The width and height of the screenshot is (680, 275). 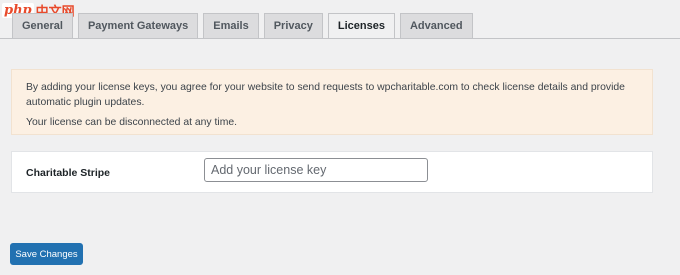 I want to click on tab-privacy: Privacy, so click(x=293, y=25).